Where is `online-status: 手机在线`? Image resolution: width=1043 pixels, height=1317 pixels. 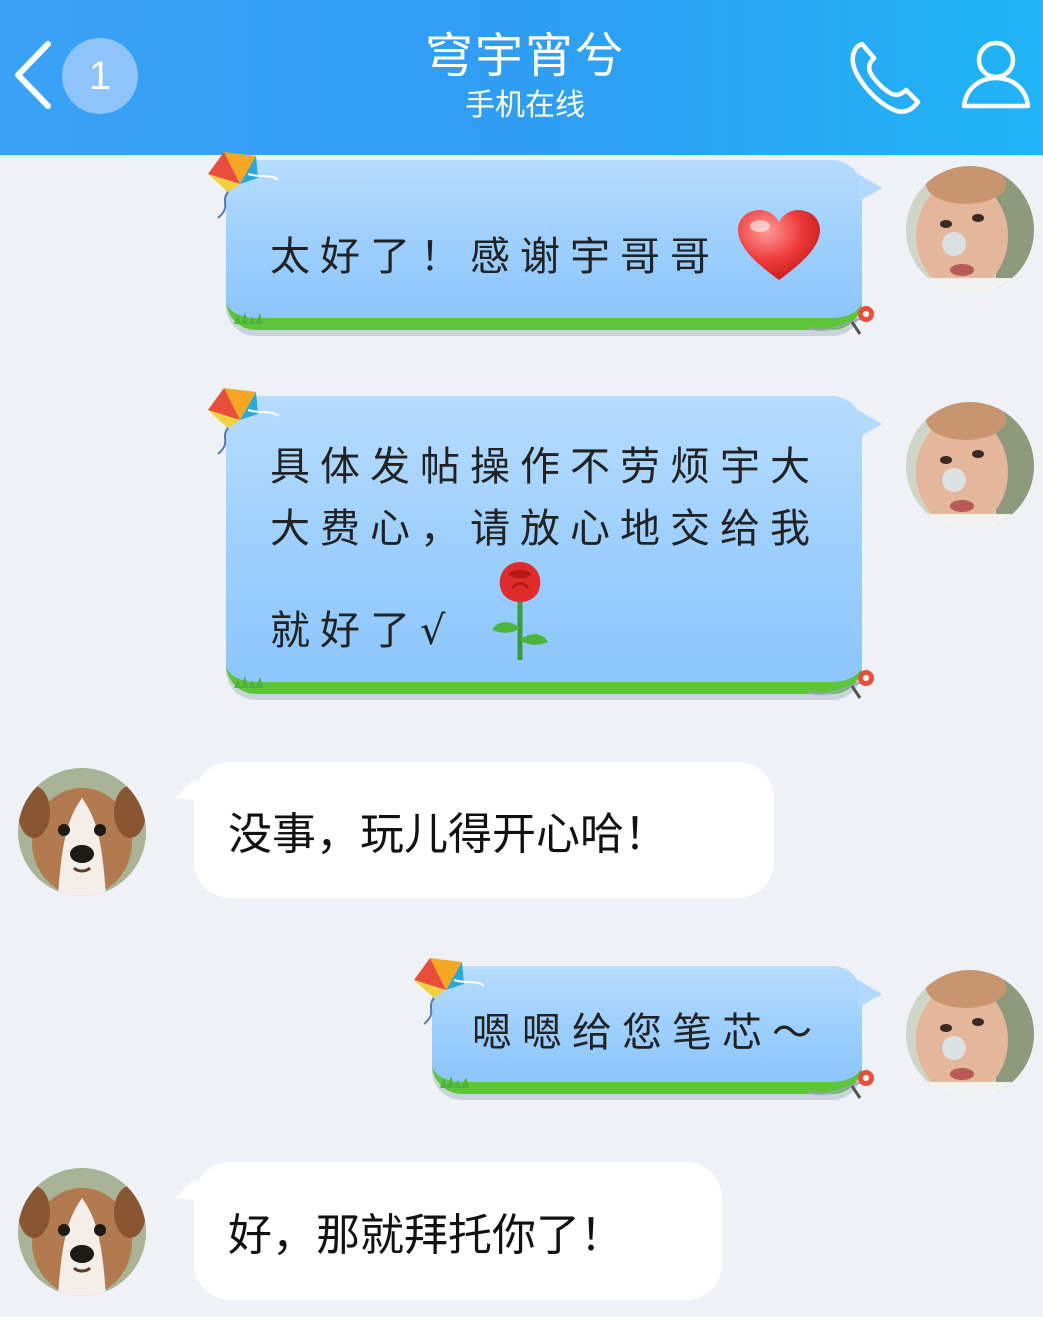 online-status: 手机在线 is located at coordinates (525, 105).